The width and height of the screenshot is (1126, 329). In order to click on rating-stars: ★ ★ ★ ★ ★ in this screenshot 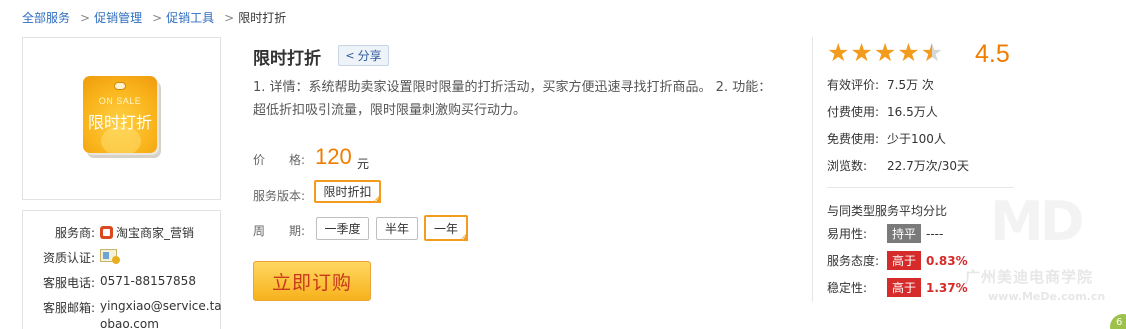, I will do `click(885, 53)`.